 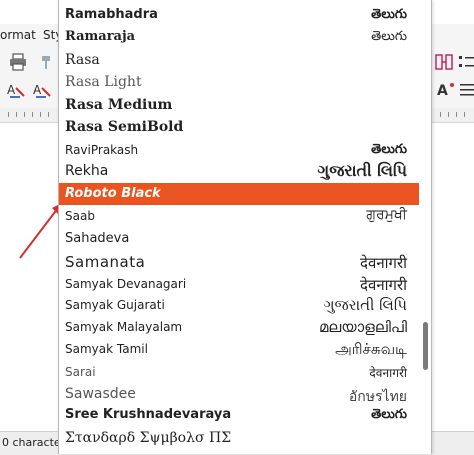 I want to click on font-item-rasa: Rasa, so click(x=239, y=60).